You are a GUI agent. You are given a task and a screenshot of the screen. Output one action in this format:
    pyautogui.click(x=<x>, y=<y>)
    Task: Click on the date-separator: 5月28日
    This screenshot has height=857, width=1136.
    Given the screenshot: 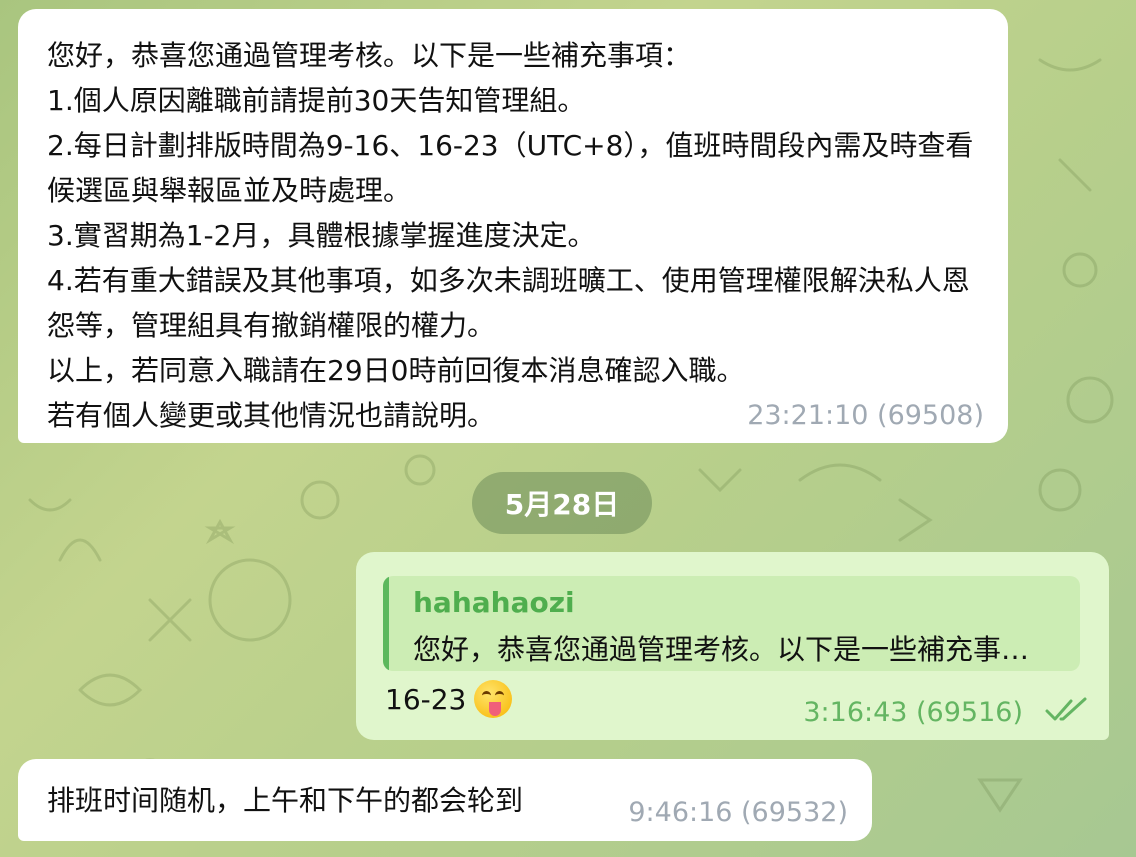 What is the action you would take?
    pyautogui.click(x=562, y=503)
    